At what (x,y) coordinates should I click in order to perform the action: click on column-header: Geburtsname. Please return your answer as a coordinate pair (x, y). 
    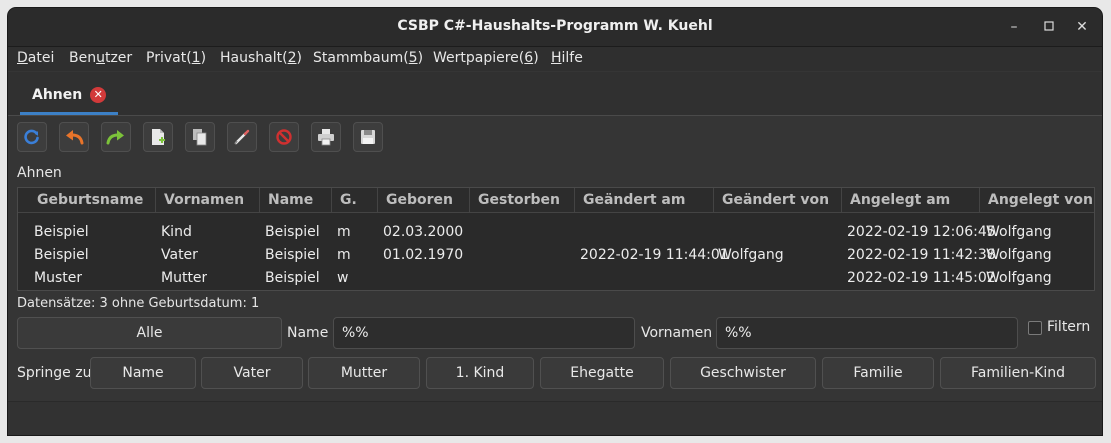
    Looking at the image, I should click on (92, 200).